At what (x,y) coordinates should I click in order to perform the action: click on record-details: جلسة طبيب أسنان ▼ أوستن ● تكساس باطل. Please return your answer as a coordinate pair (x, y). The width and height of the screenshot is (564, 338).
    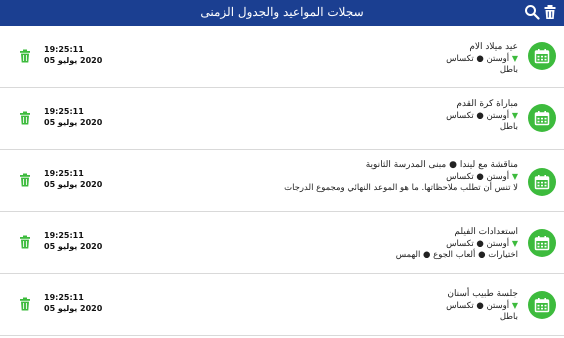
    Looking at the image, I should click on (482, 306).